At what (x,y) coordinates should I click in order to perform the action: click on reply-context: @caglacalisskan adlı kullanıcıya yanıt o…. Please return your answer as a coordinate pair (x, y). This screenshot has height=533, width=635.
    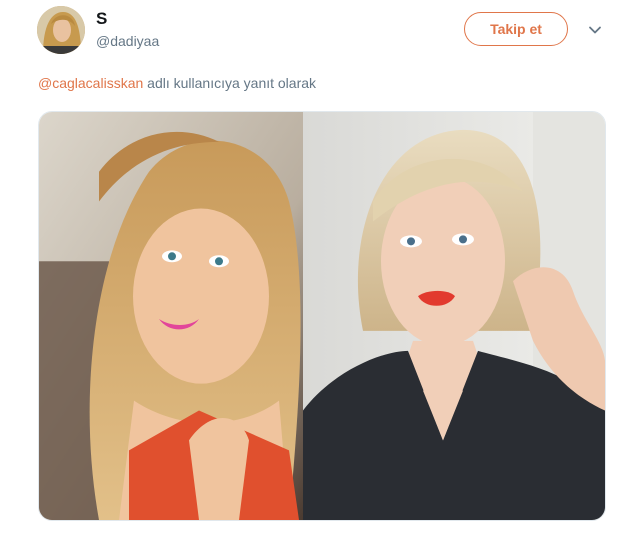
    Looking at the image, I should click on (177, 83).